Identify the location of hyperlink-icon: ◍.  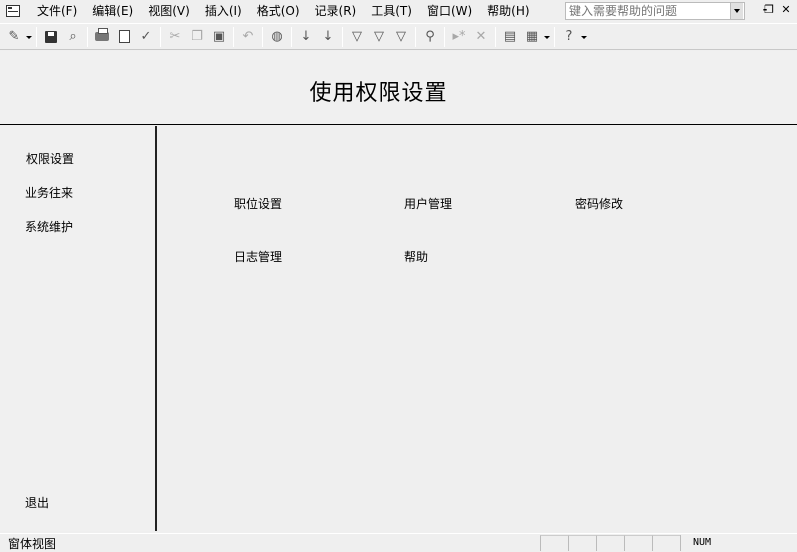
(277, 37).